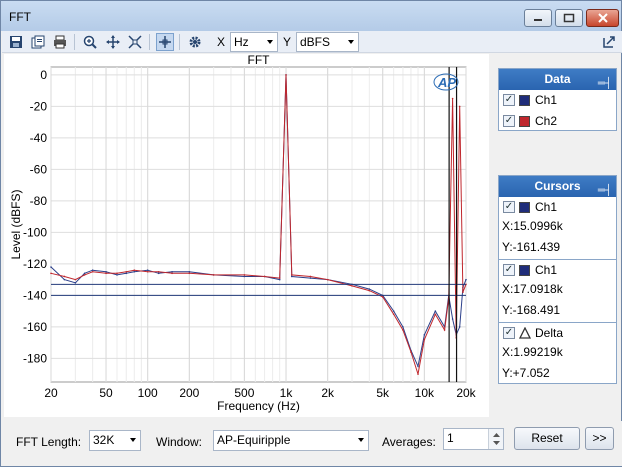 This screenshot has width=622, height=467. I want to click on fft-length-value: 32K, so click(104, 440).